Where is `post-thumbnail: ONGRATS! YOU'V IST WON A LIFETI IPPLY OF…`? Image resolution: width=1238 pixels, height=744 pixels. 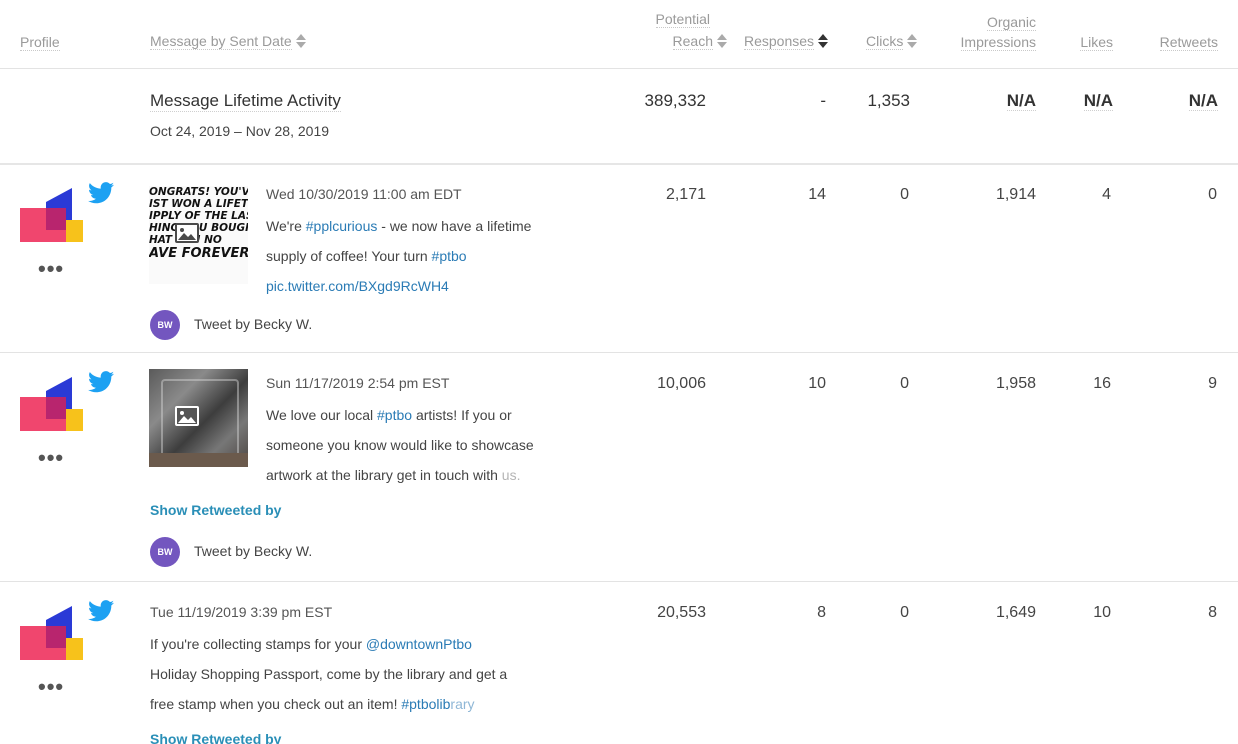
post-thumbnail: ONGRATS! YOU'V IST WON A LIFETI IPPLY OF… is located at coordinates (198, 235).